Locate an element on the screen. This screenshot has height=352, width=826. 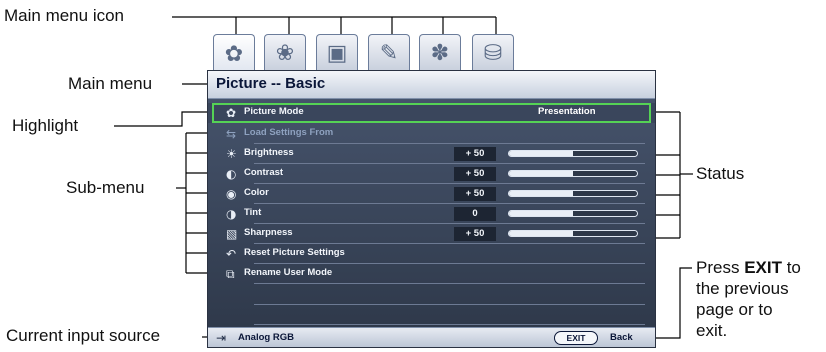
exit-callout-line3: page or to is located at coordinates (734, 309).